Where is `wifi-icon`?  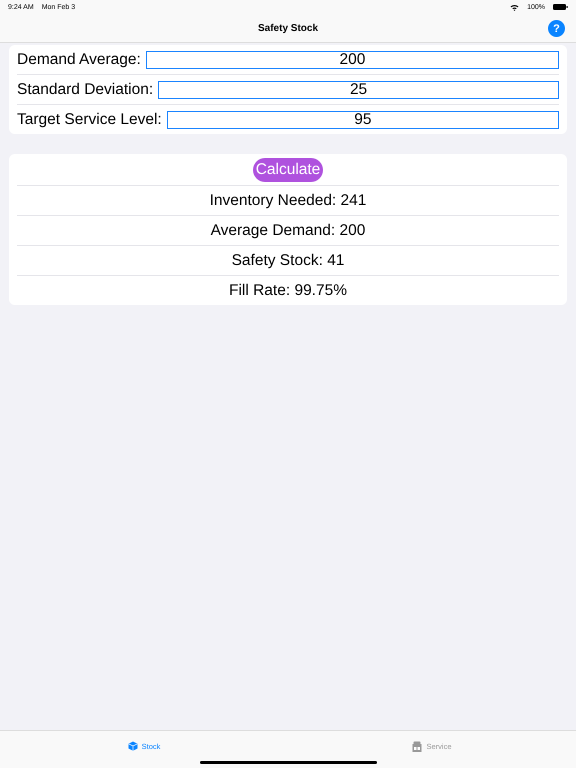
wifi-icon is located at coordinates (515, 7).